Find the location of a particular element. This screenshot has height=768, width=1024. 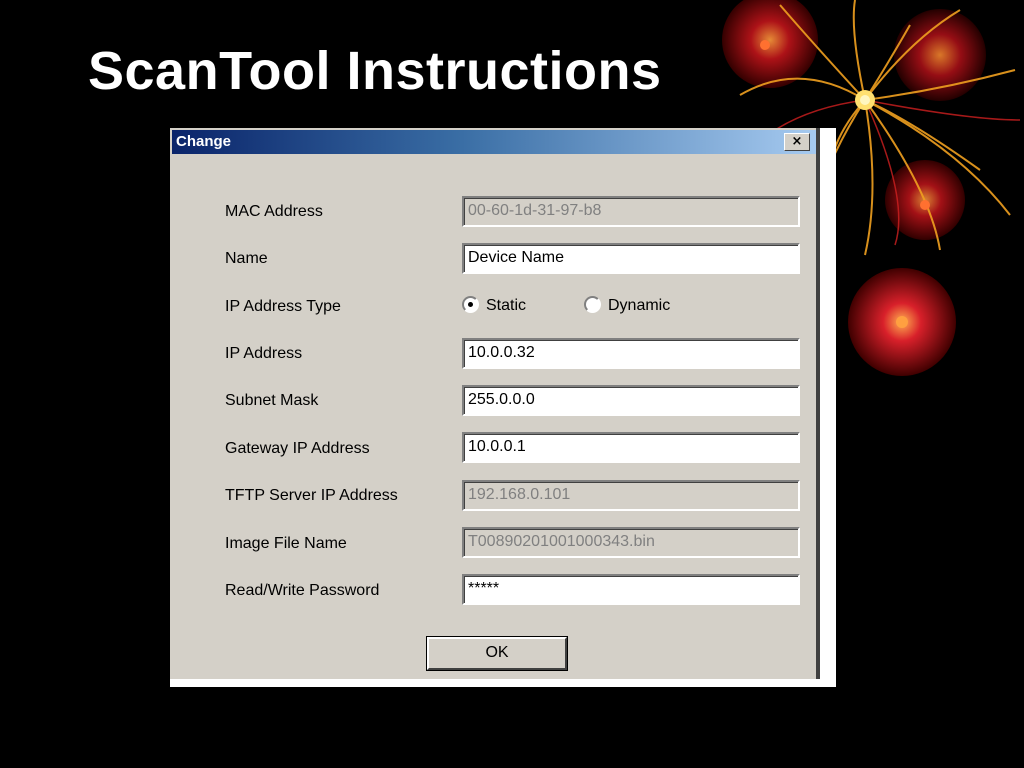

close-button: × is located at coordinates (797, 142).